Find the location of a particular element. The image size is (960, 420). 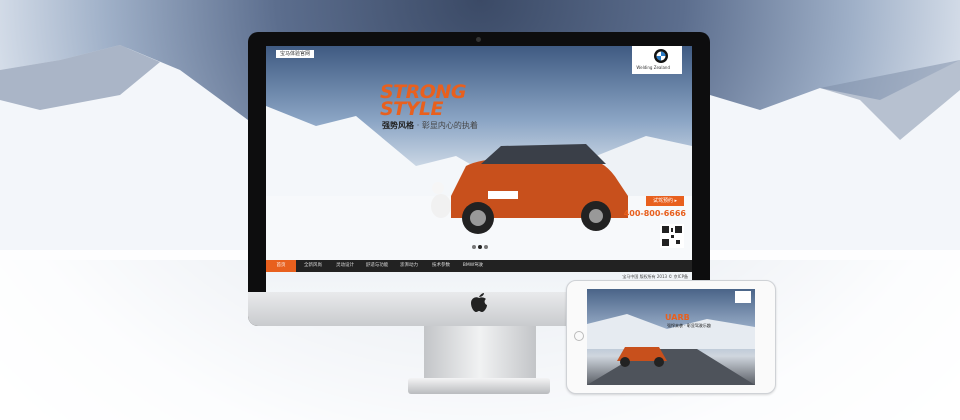

carousel-dot-active is located at coordinates (480, 247).